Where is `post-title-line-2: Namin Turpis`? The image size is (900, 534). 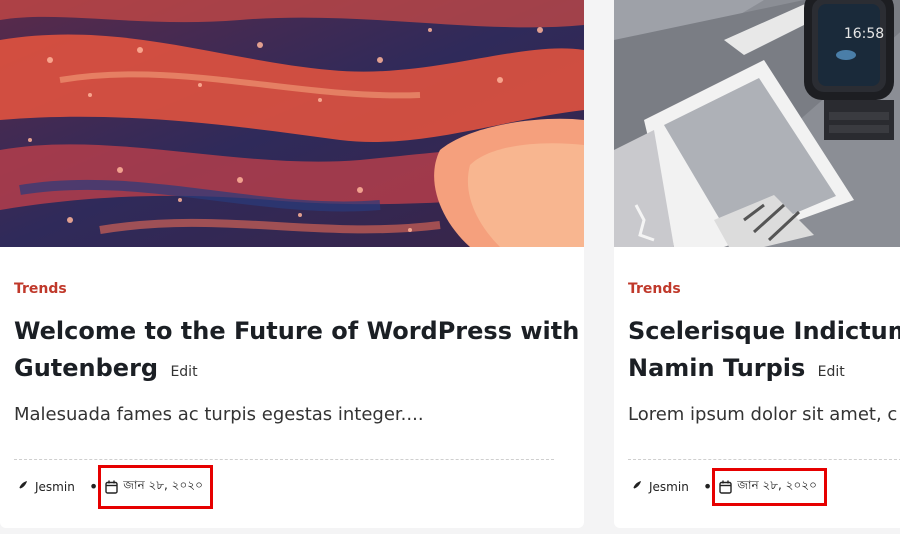
post-title-line-2: Namin Turpis is located at coordinates (716, 368).